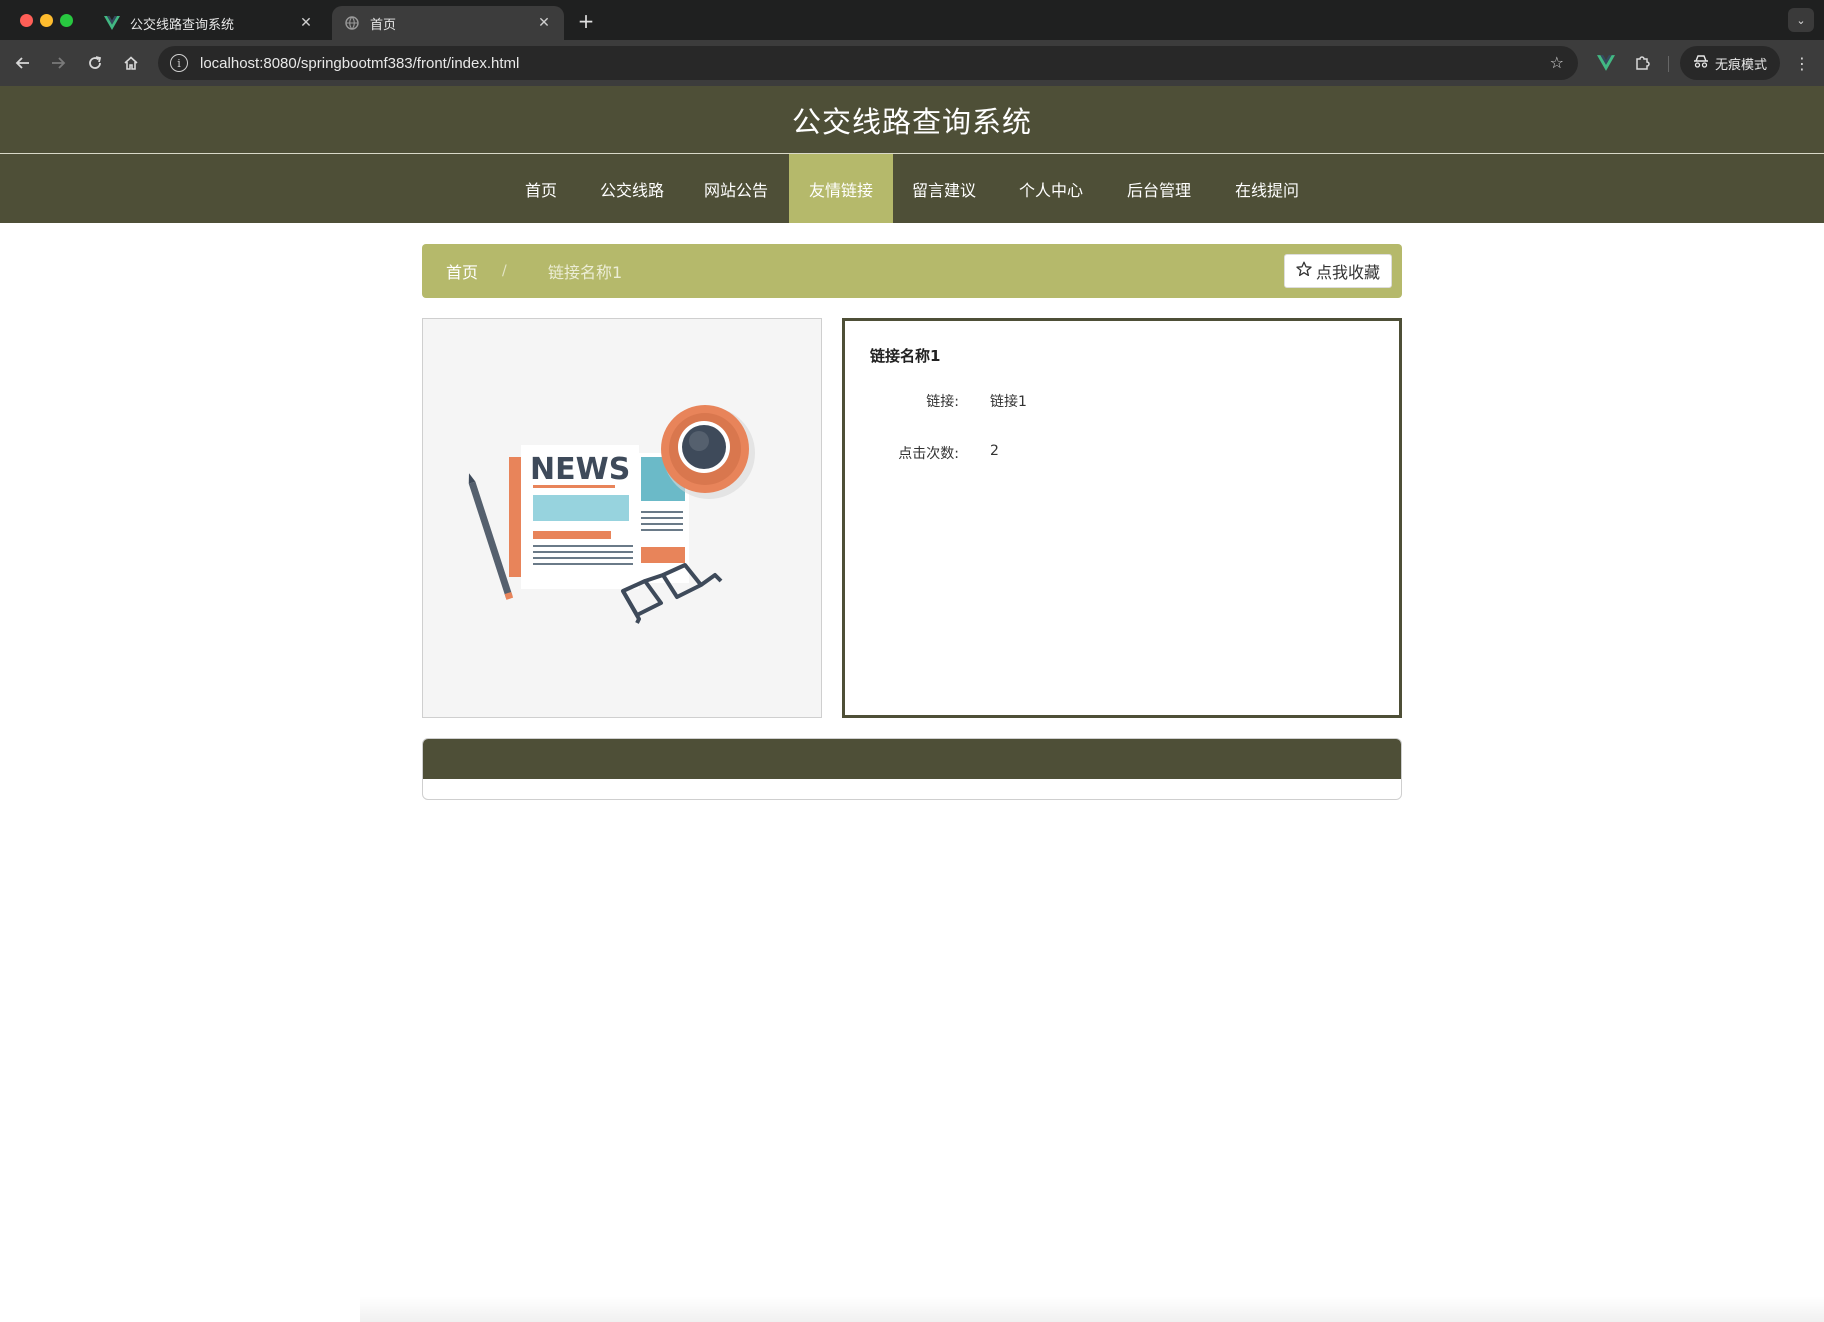 This screenshot has height=1322, width=1824. I want to click on link-cover-image: NEWS, so click(622, 518).